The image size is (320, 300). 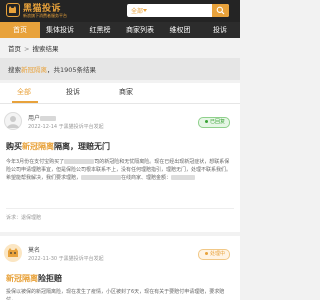 What do you see at coordinates (100, 30) in the screenshot?
I see `nav-ranking: 红黑榜` at bounding box center [100, 30].